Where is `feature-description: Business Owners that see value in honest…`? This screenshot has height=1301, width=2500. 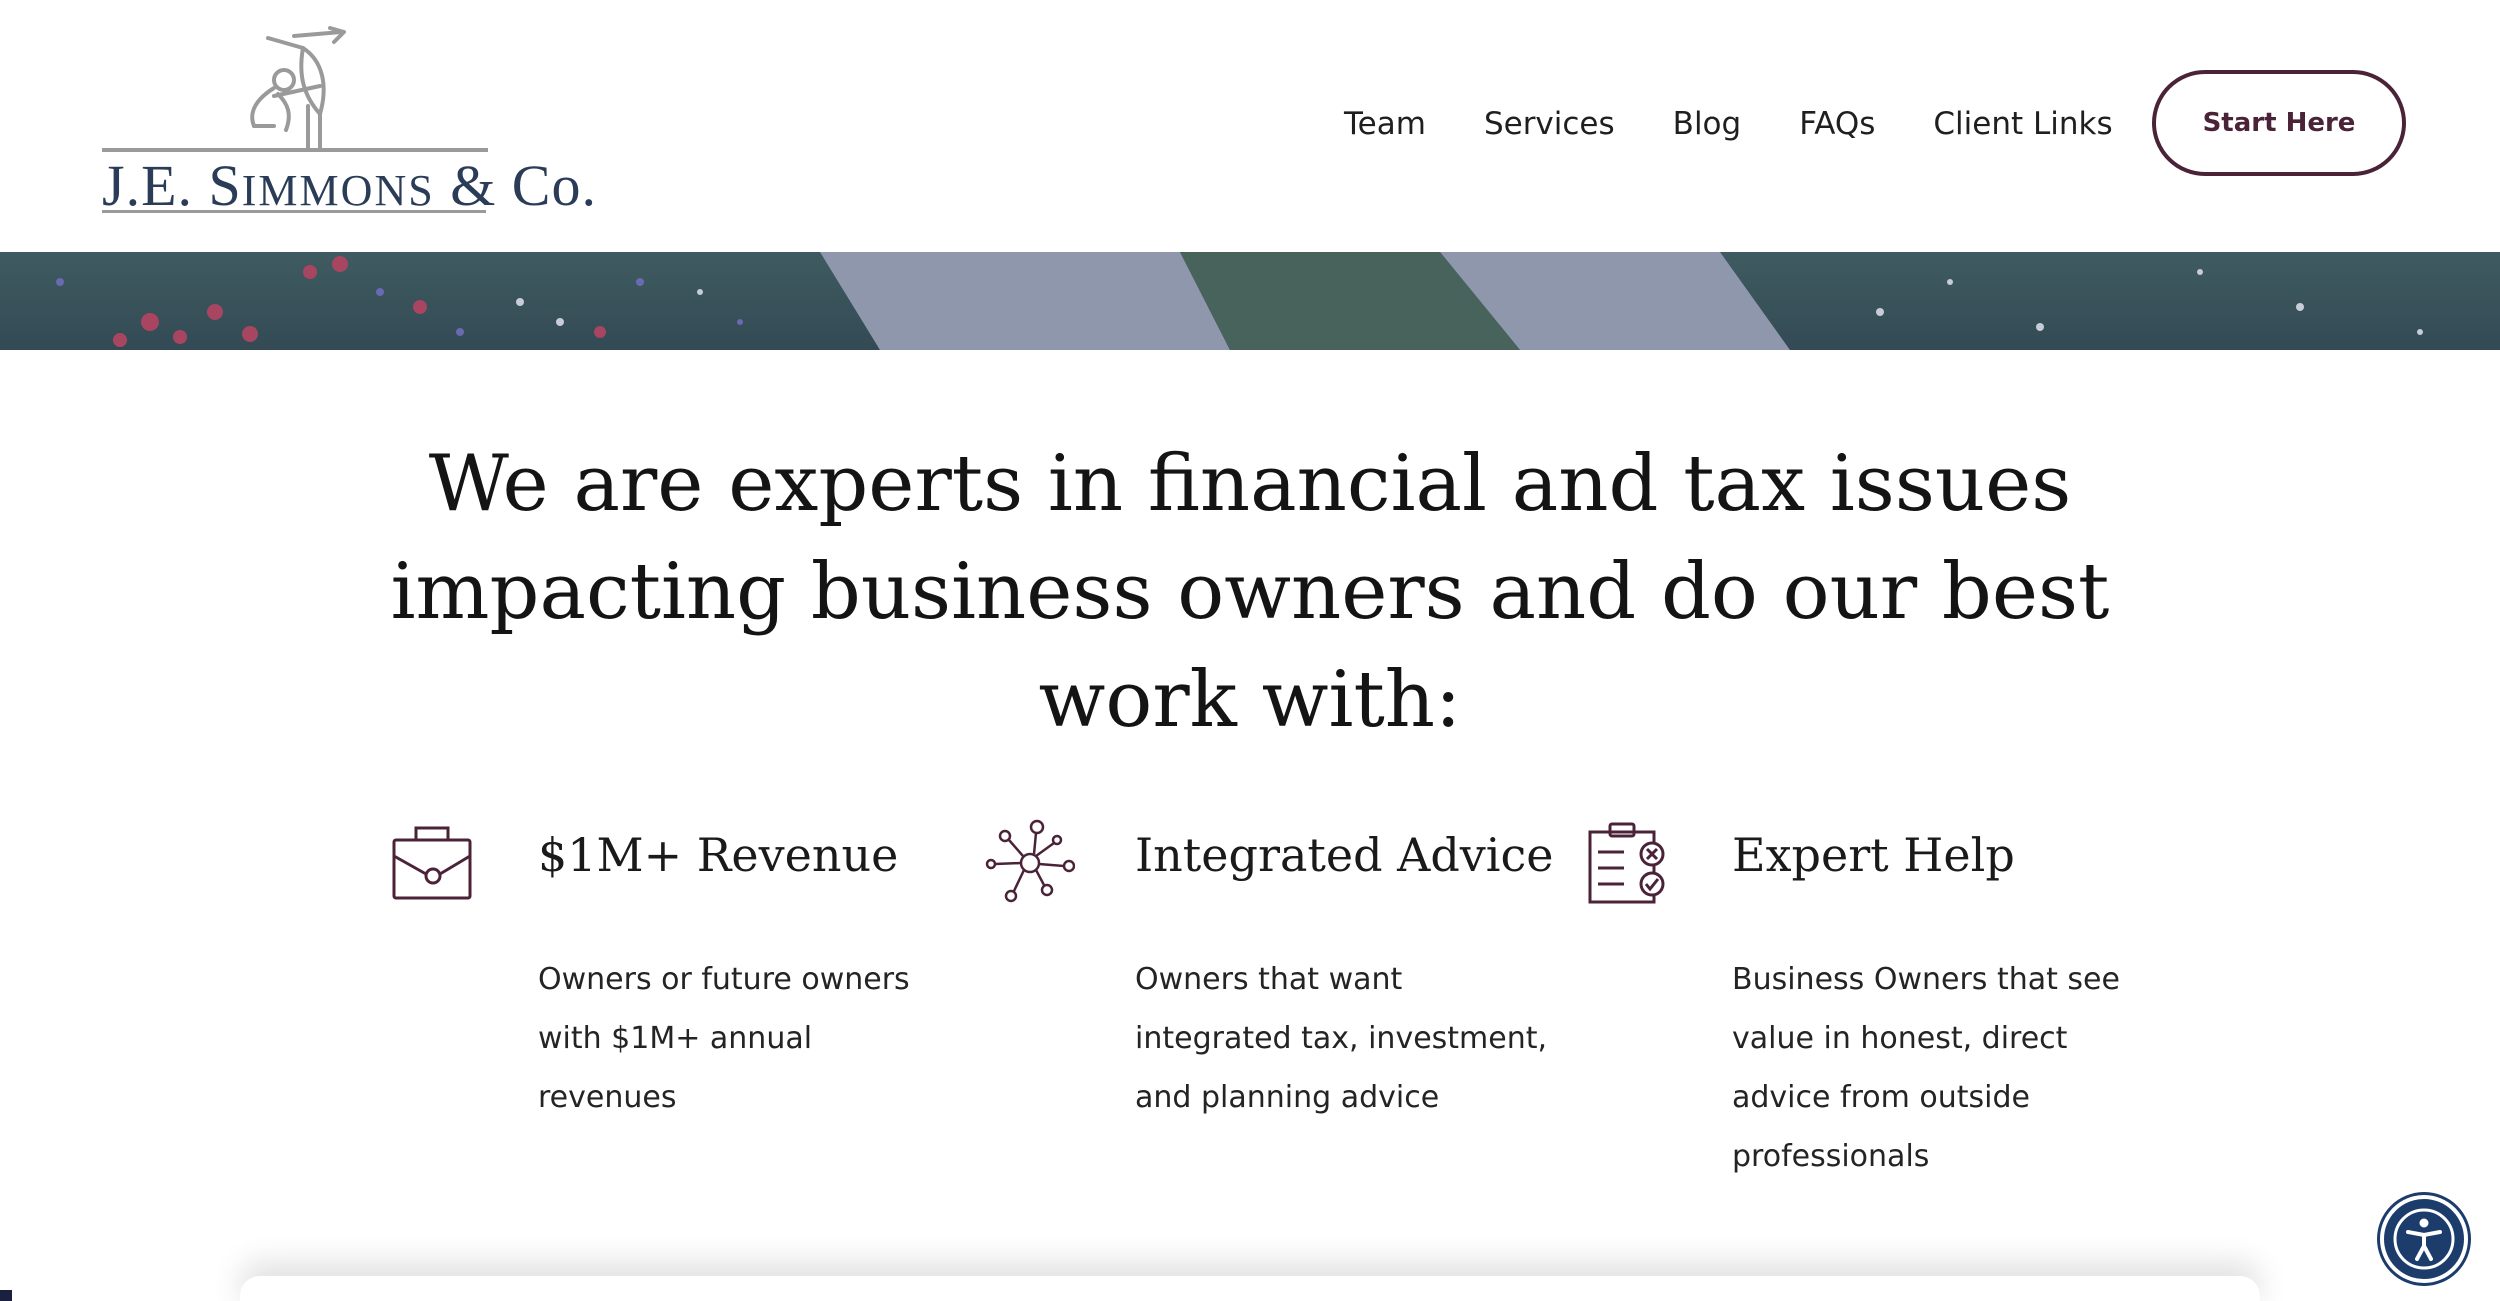
feature-description: Business Owners that see value in honest… is located at coordinates (1926, 1068).